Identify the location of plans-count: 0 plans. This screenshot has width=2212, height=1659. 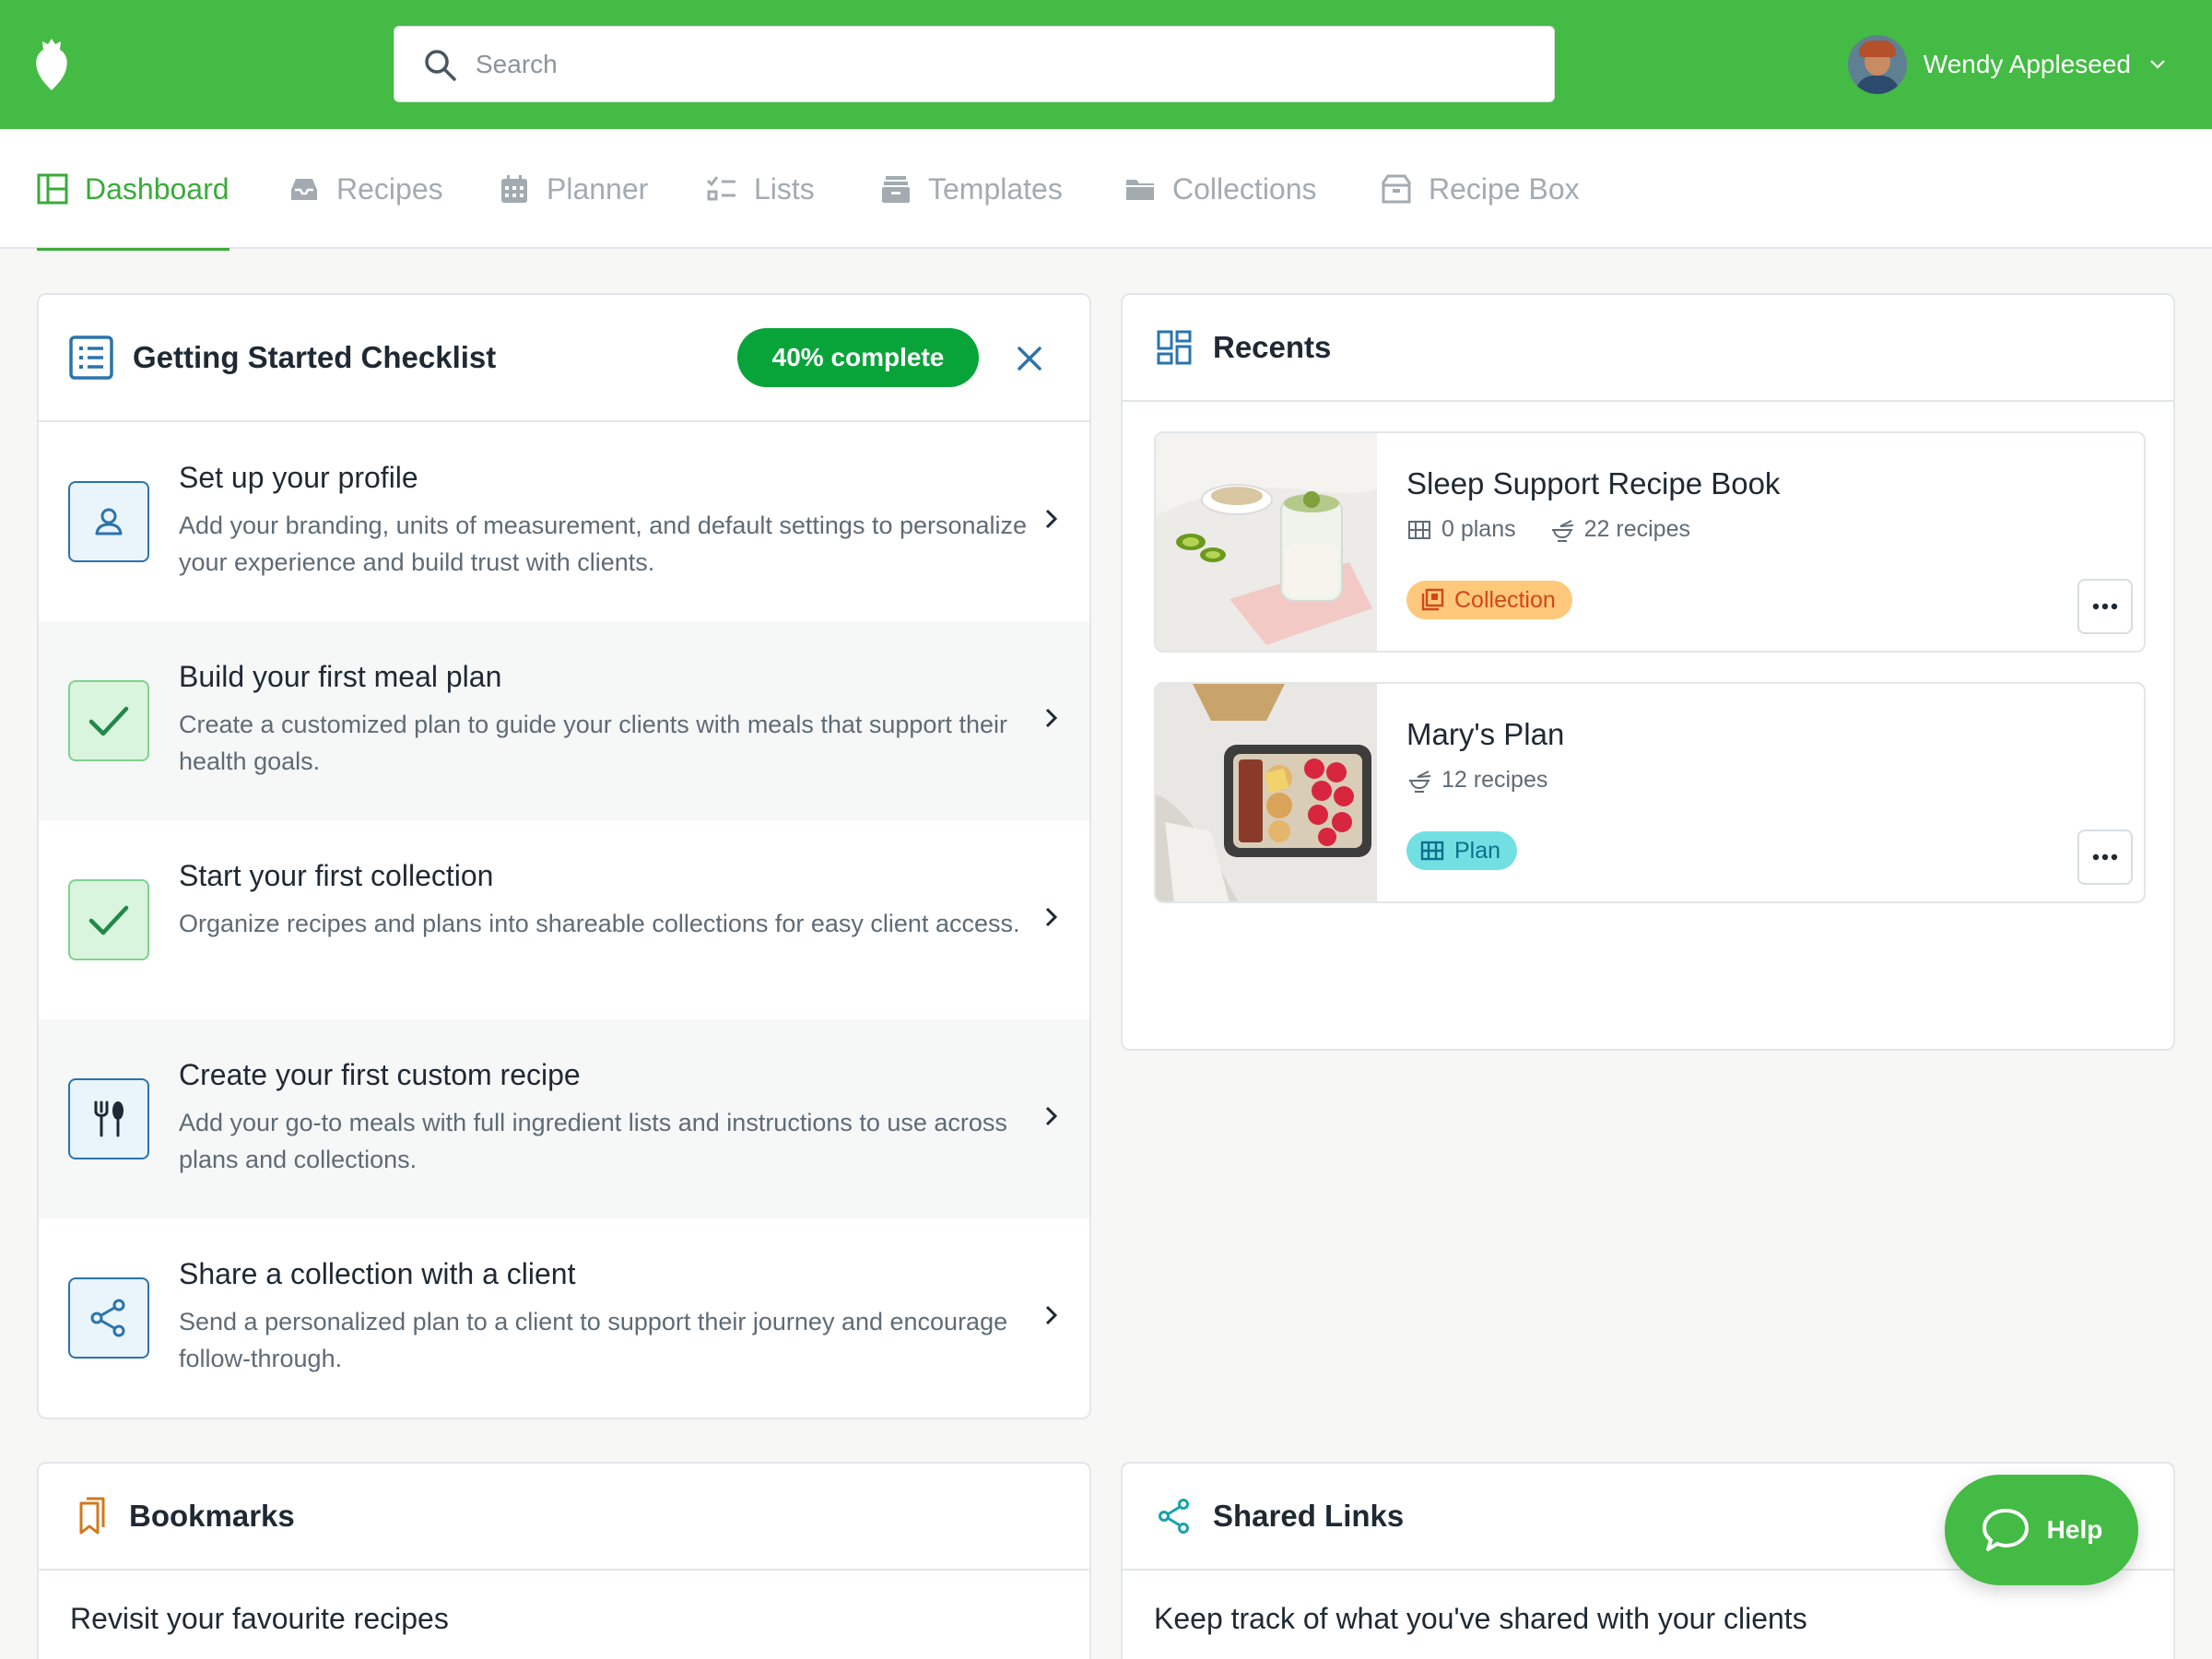
(1478, 529).